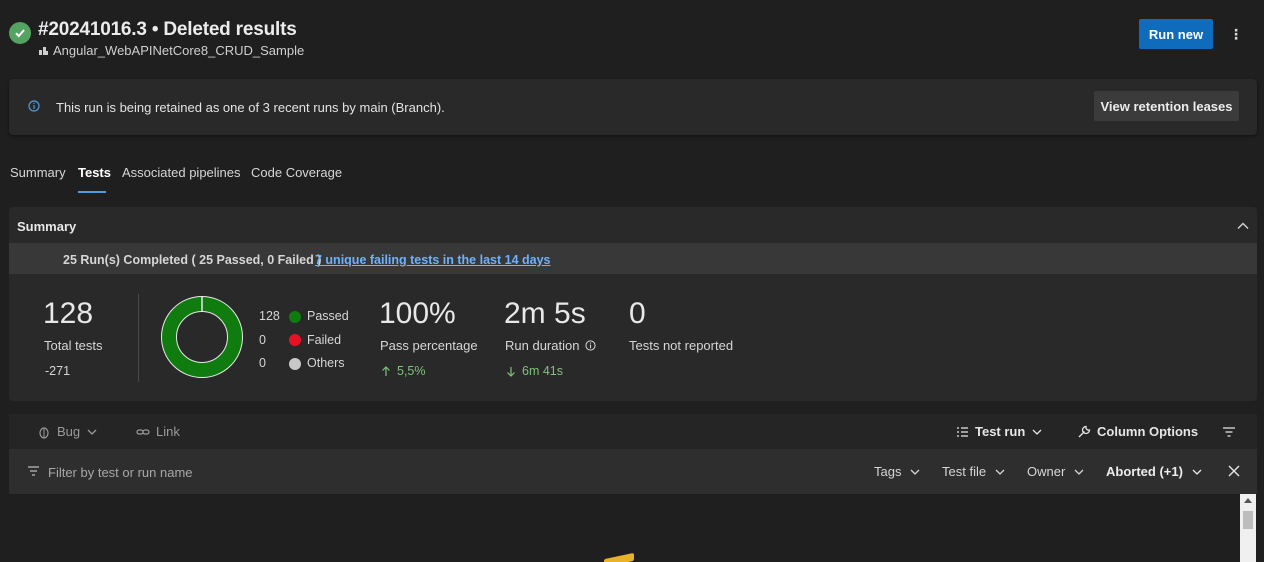  What do you see at coordinates (1236, 34) in the screenshot?
I see `more-actions-icon: ⋮` at bounding box center [1236, 34].